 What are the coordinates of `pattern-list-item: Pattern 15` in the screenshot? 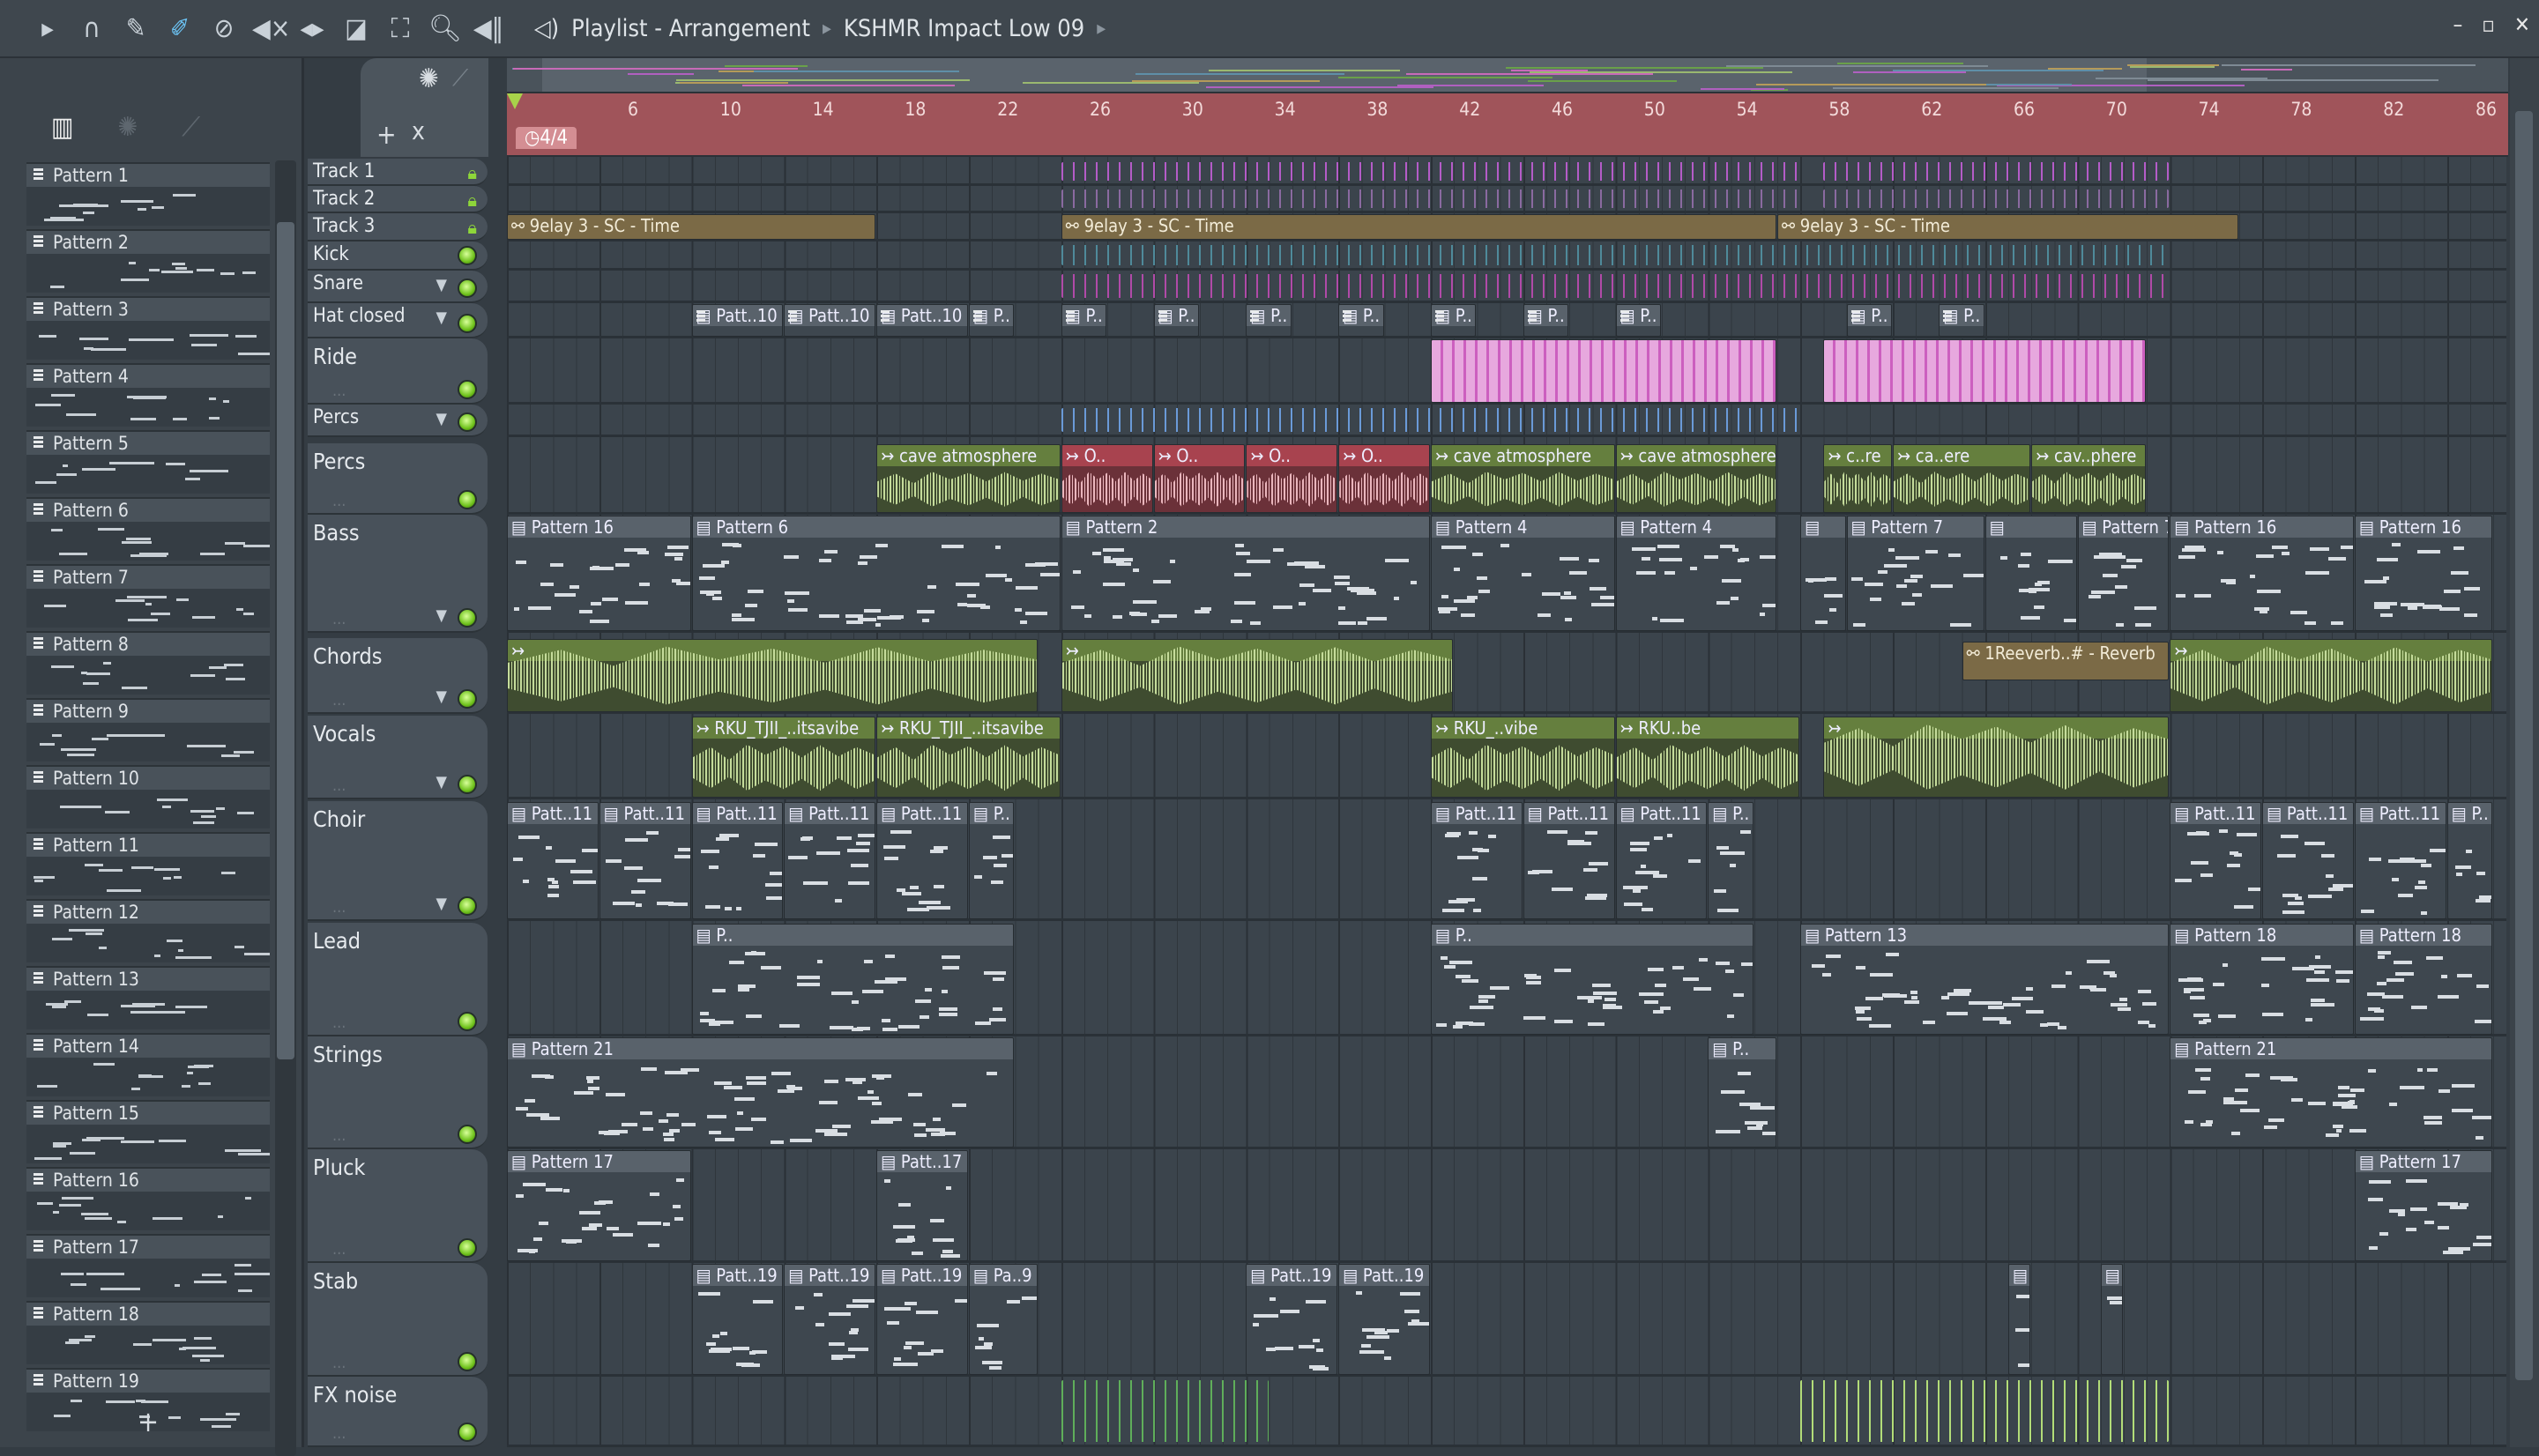 It's located at (148, 1131).